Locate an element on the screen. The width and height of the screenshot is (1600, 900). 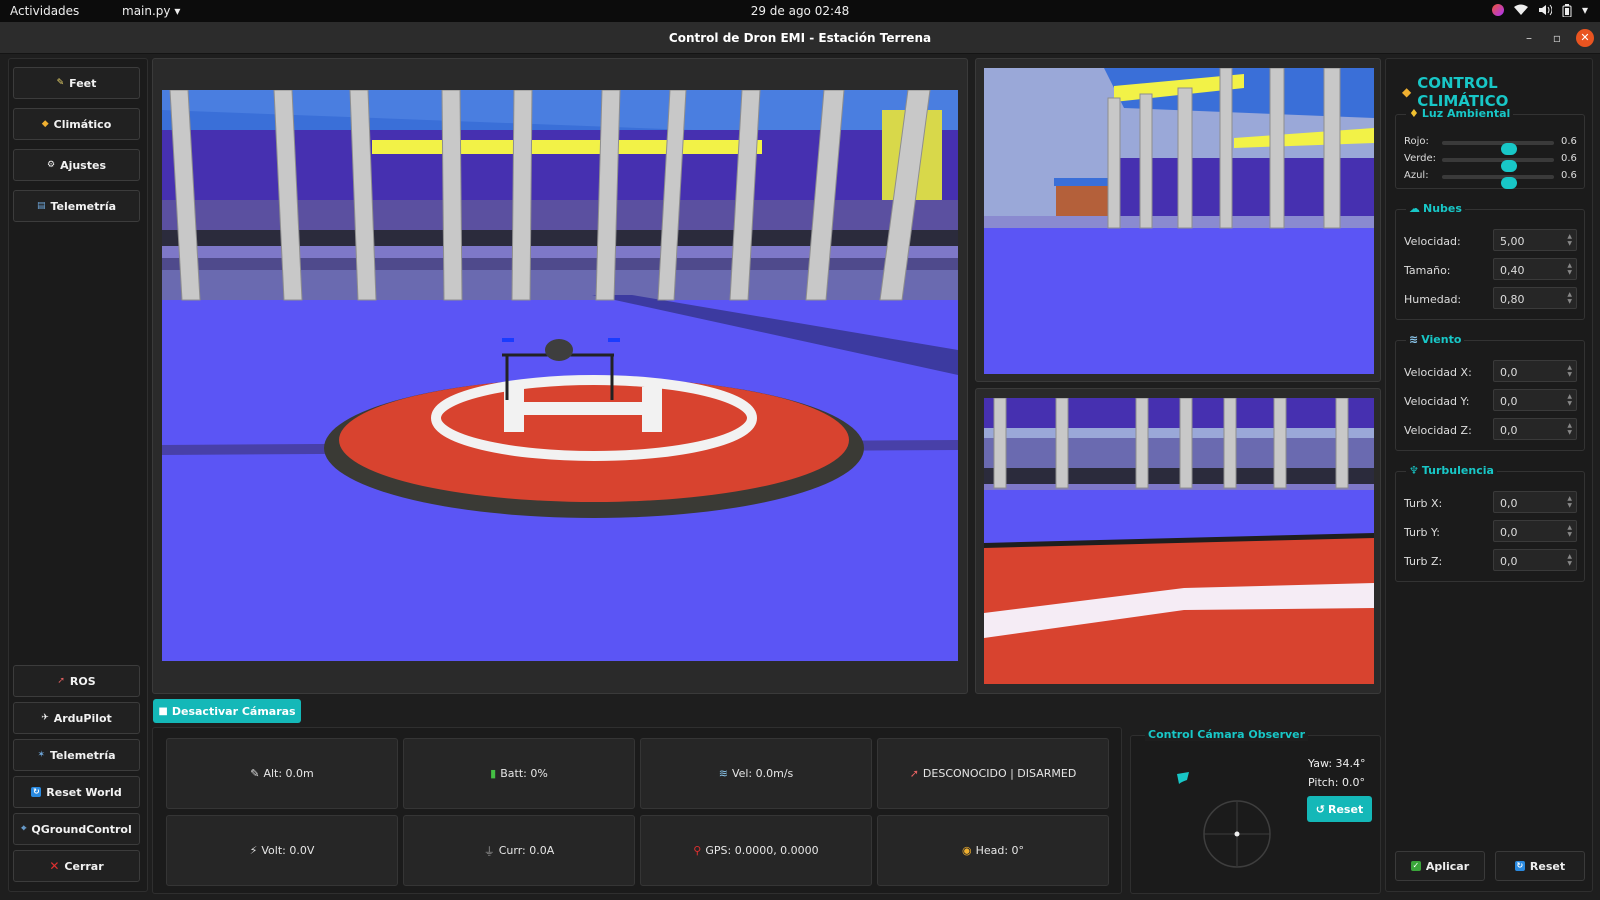
toggle-cameras-button: ■ Desactivar Cámaras is located at coordinates (227, 711).